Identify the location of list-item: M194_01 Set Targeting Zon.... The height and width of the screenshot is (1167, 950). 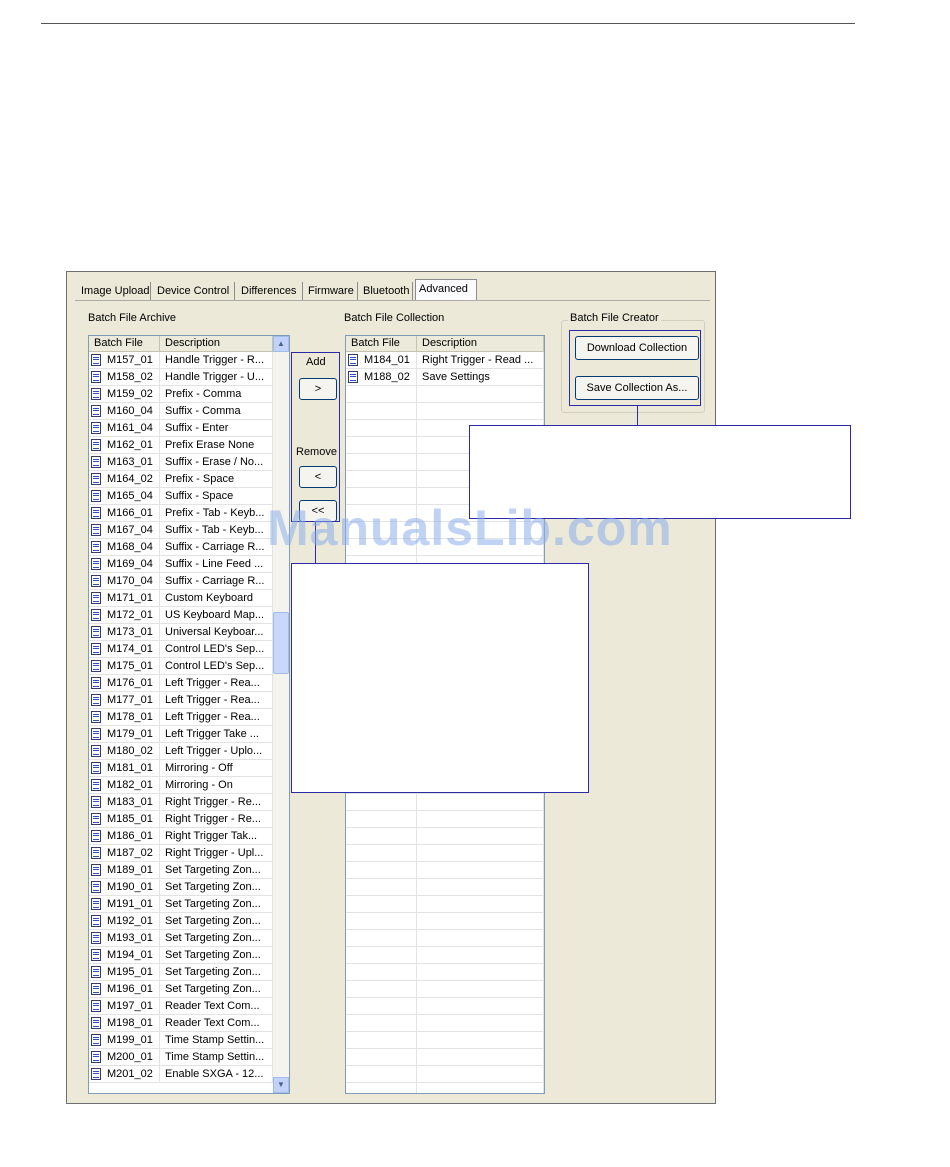
(181, 955).